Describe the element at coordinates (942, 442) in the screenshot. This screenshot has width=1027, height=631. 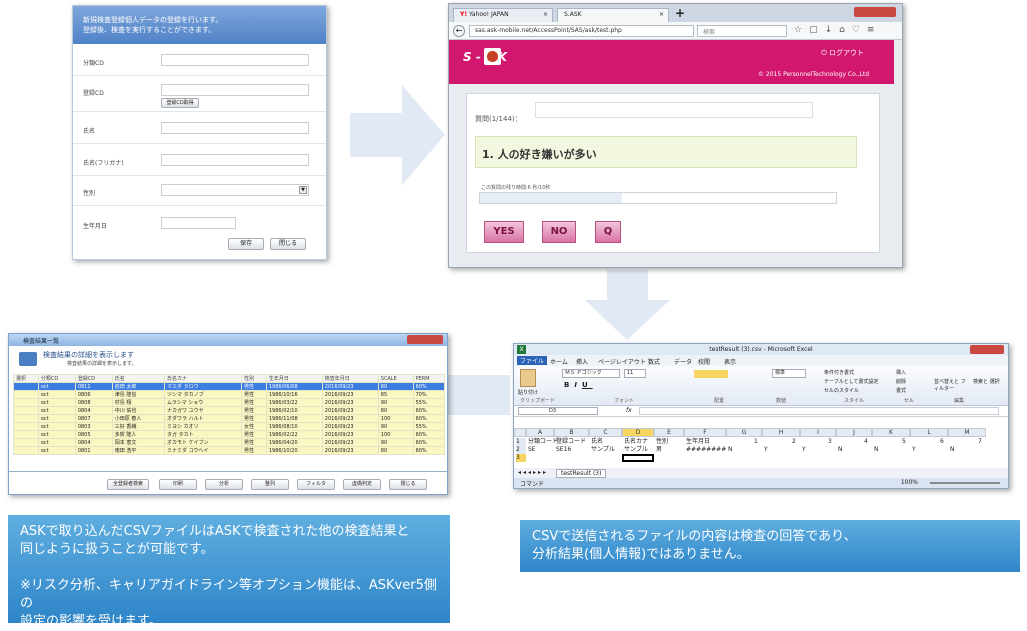
I see `spreadsheet-cell: 6` at that location.